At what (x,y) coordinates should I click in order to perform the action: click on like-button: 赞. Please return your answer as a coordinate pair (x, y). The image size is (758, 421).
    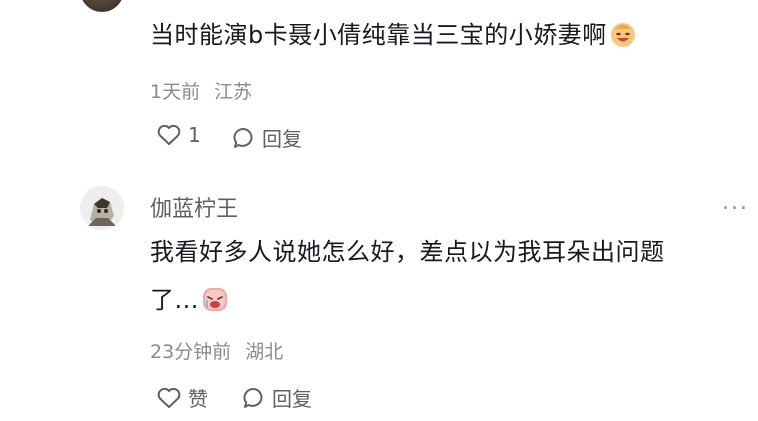
    Looking at the image, I should click on (182, 397).